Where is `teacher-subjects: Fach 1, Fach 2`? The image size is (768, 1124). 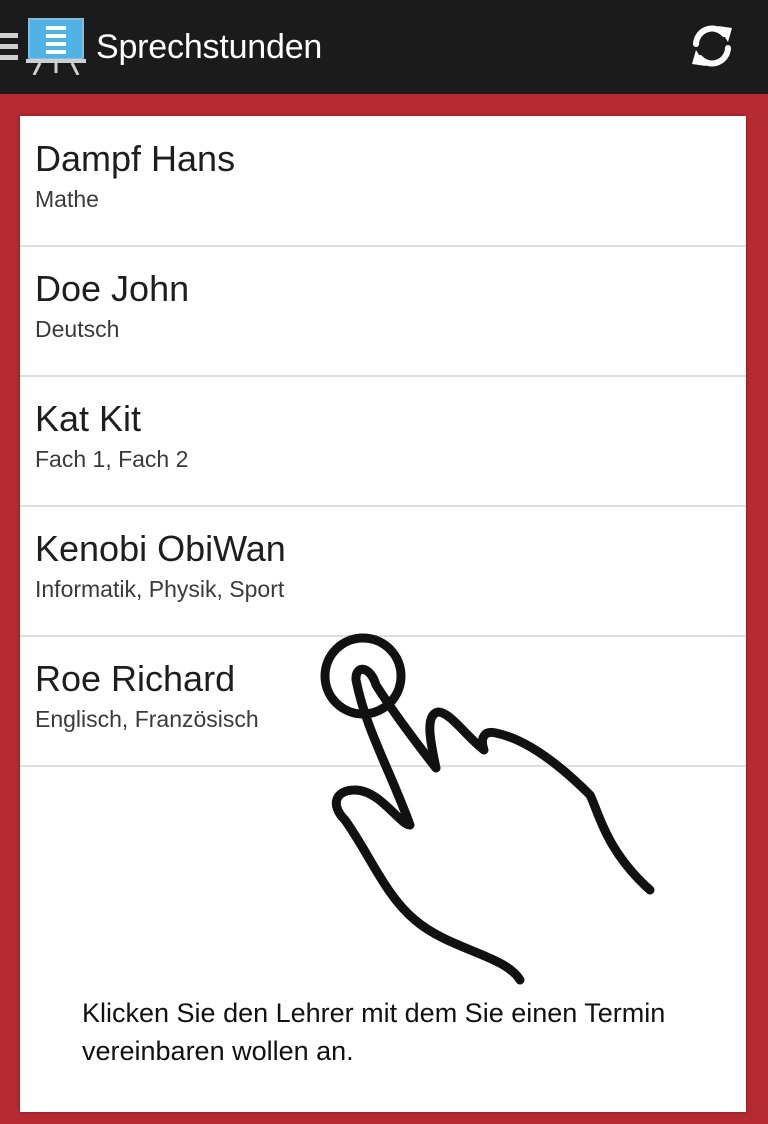 teacher-subjects: Fach 1, Fach 2 is located at coordinates (112, 459).